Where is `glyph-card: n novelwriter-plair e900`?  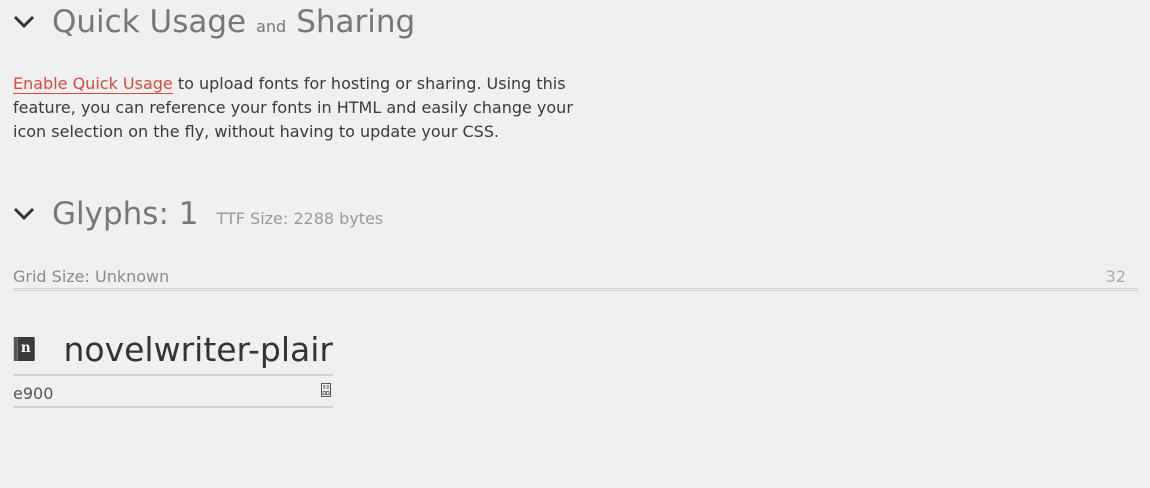 glyph-card: n novelwriter-plair e900 is located at coordinates (173, 366).